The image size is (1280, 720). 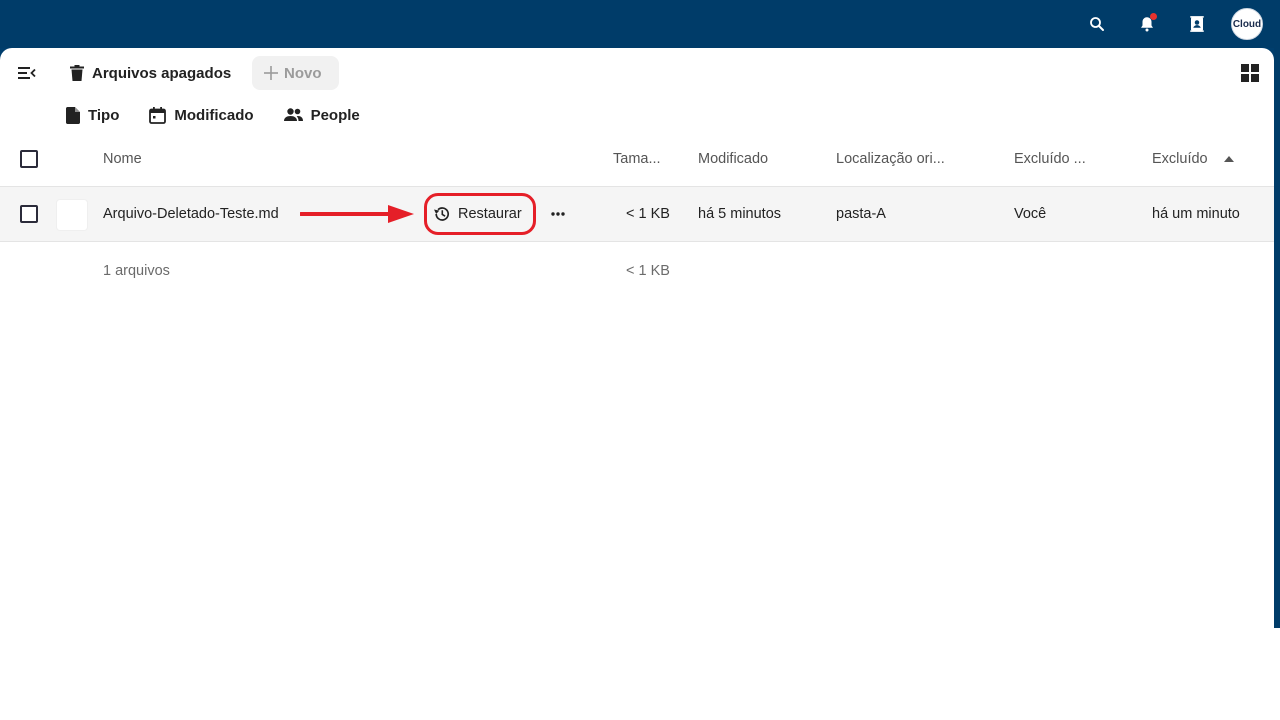 What do you see at coordinates (1030, 214) in the screenshot?
I see `file-deleted-by: Você` at bounding box center [1030, 214].